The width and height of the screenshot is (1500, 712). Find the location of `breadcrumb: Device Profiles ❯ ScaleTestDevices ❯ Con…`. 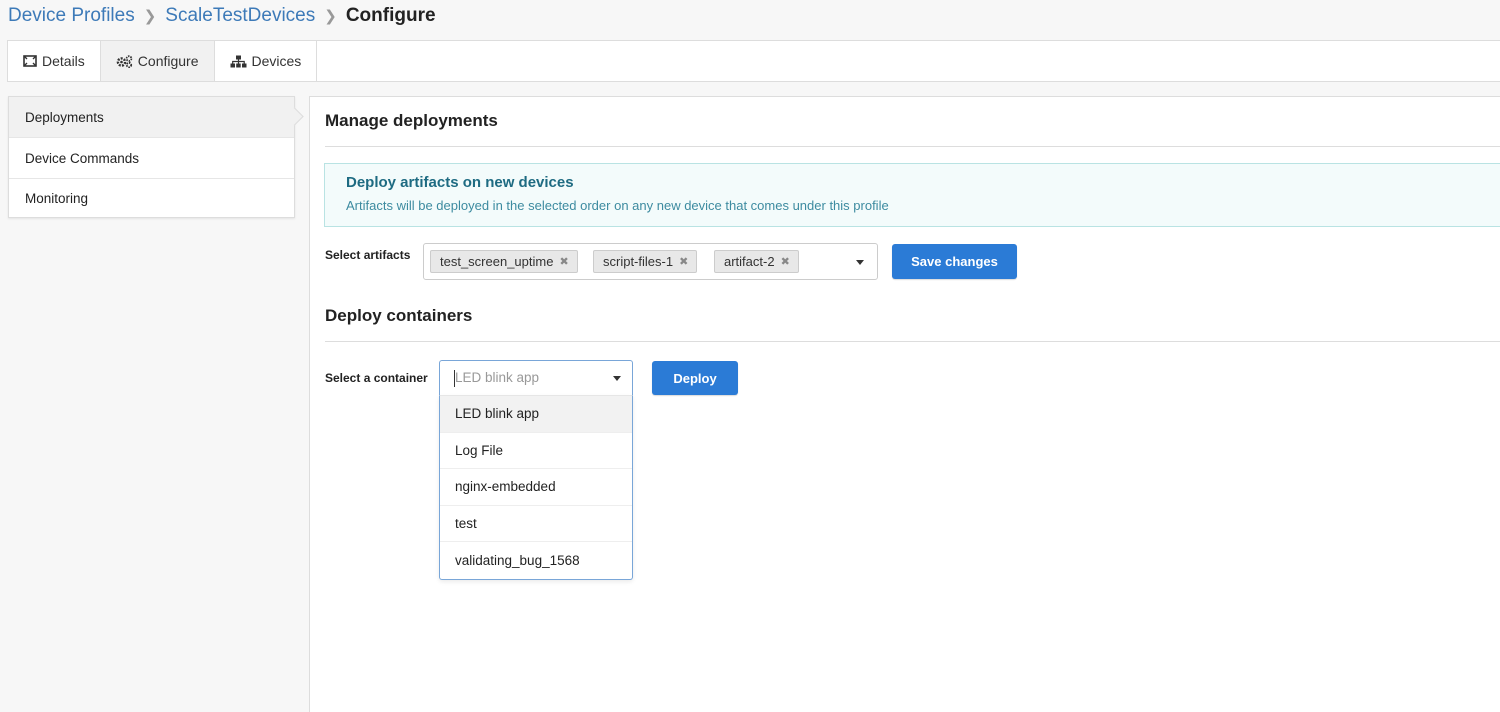

breadcrumb: Device Profiles ❯ ScaleTestDevices ❯ Con… is located at coordinates (222, 16).